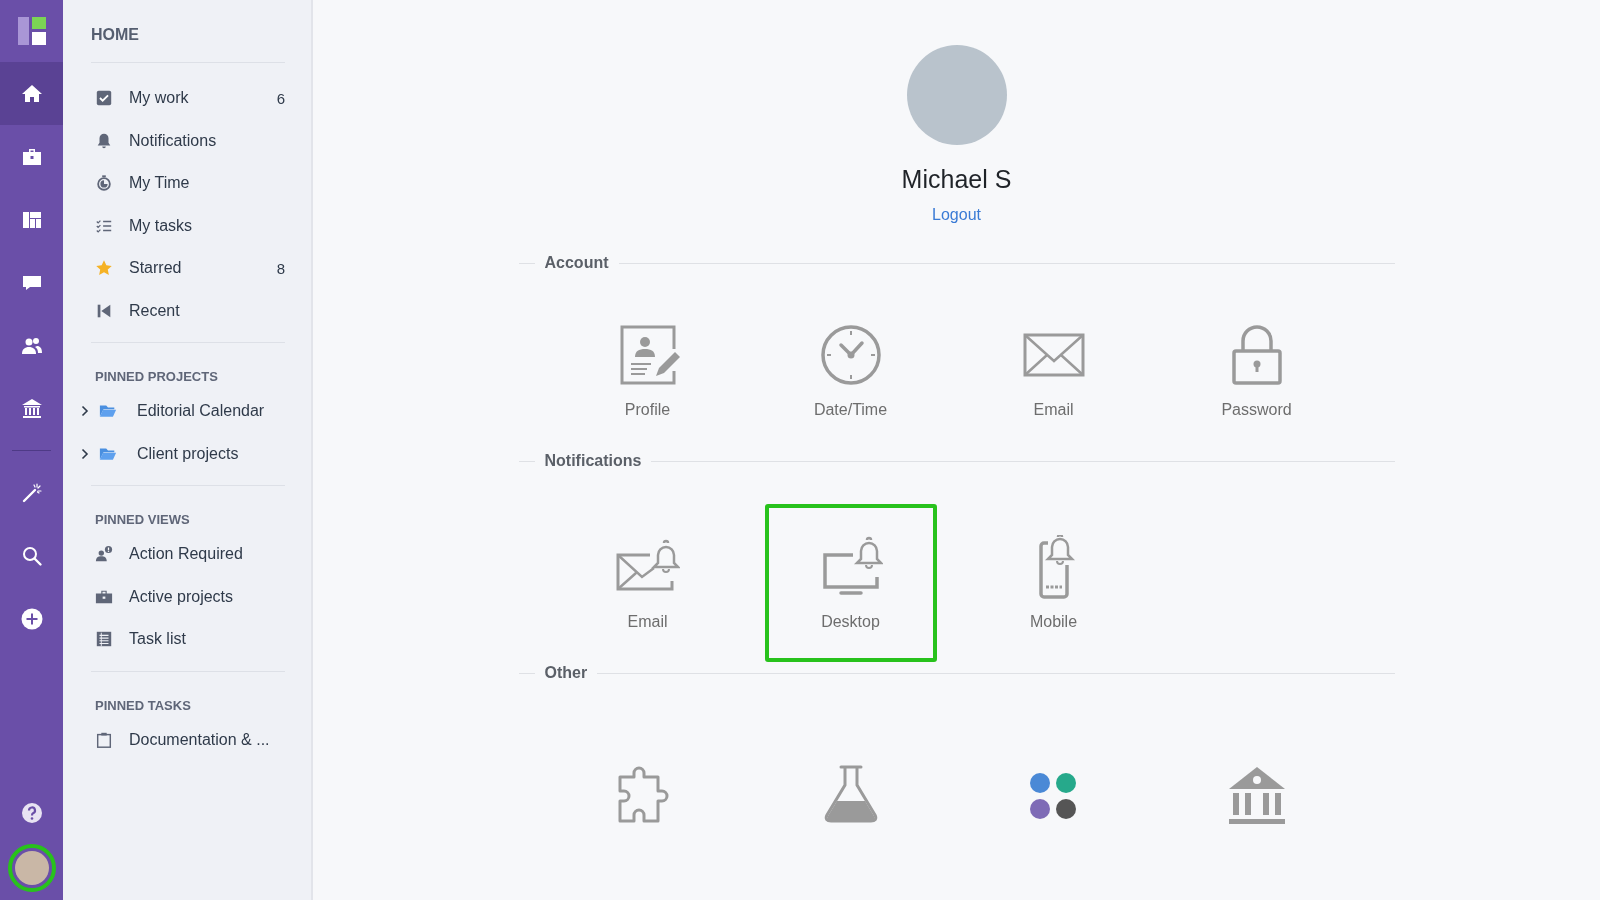 The image size is (1600, 900). What do you see at coordinates (207, 183) in the screenshot?
I see `sidebar-item: My Time` at bounding box center [207, 183].